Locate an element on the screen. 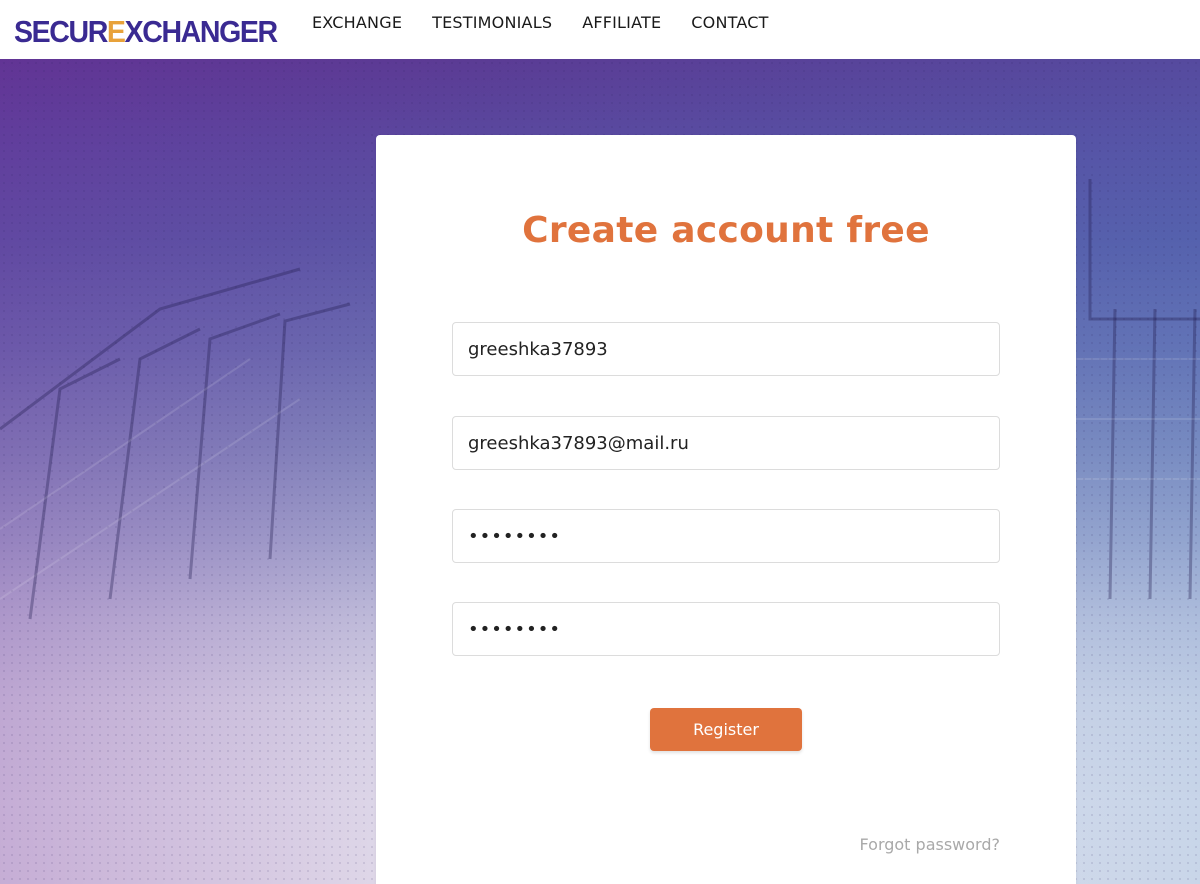  password-field is located at coordinates (726, 536).